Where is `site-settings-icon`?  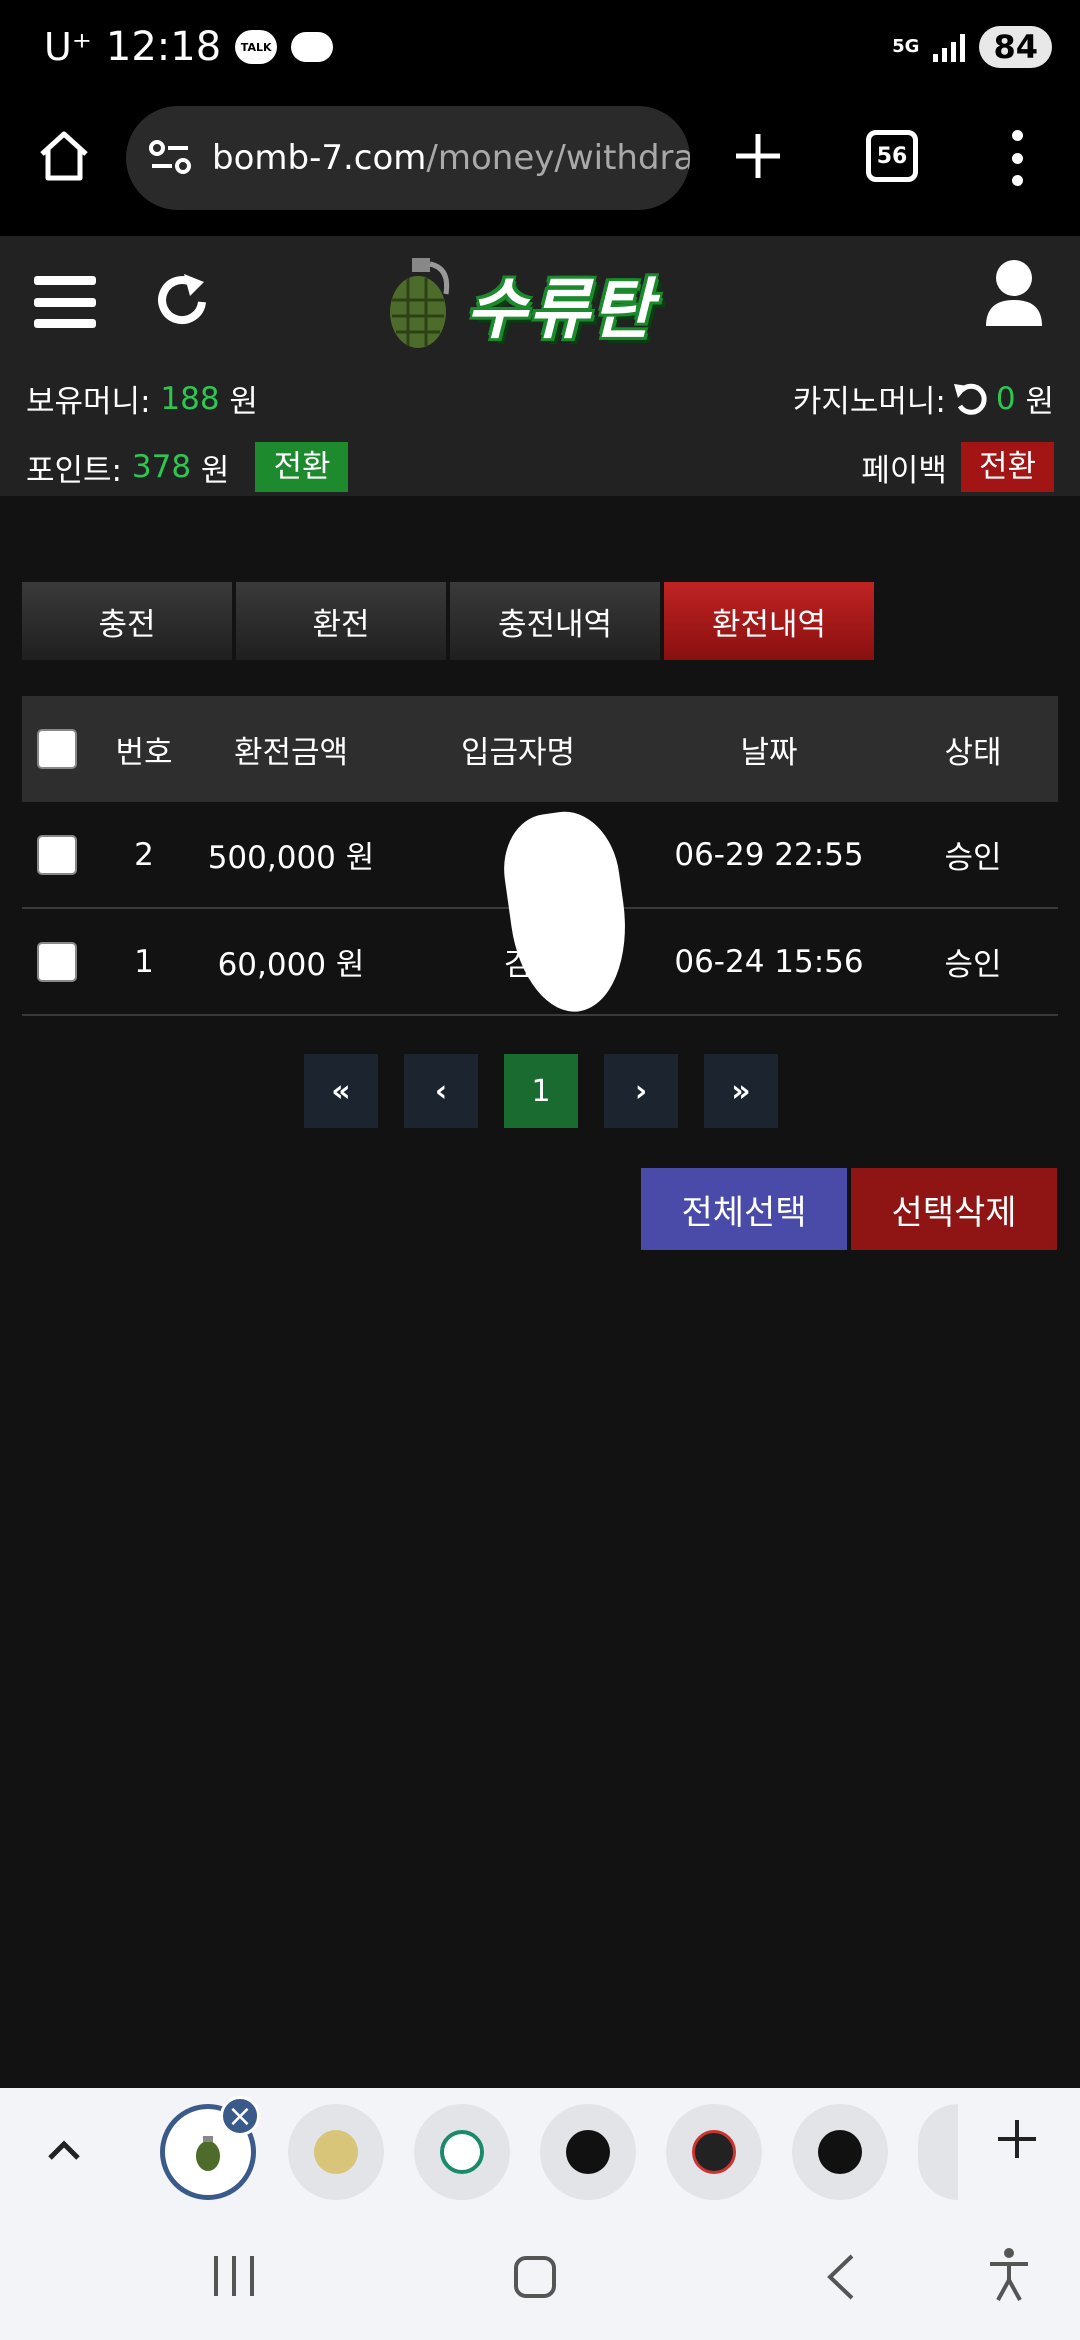 site-settings-icon is located at coordinates (170, 158).